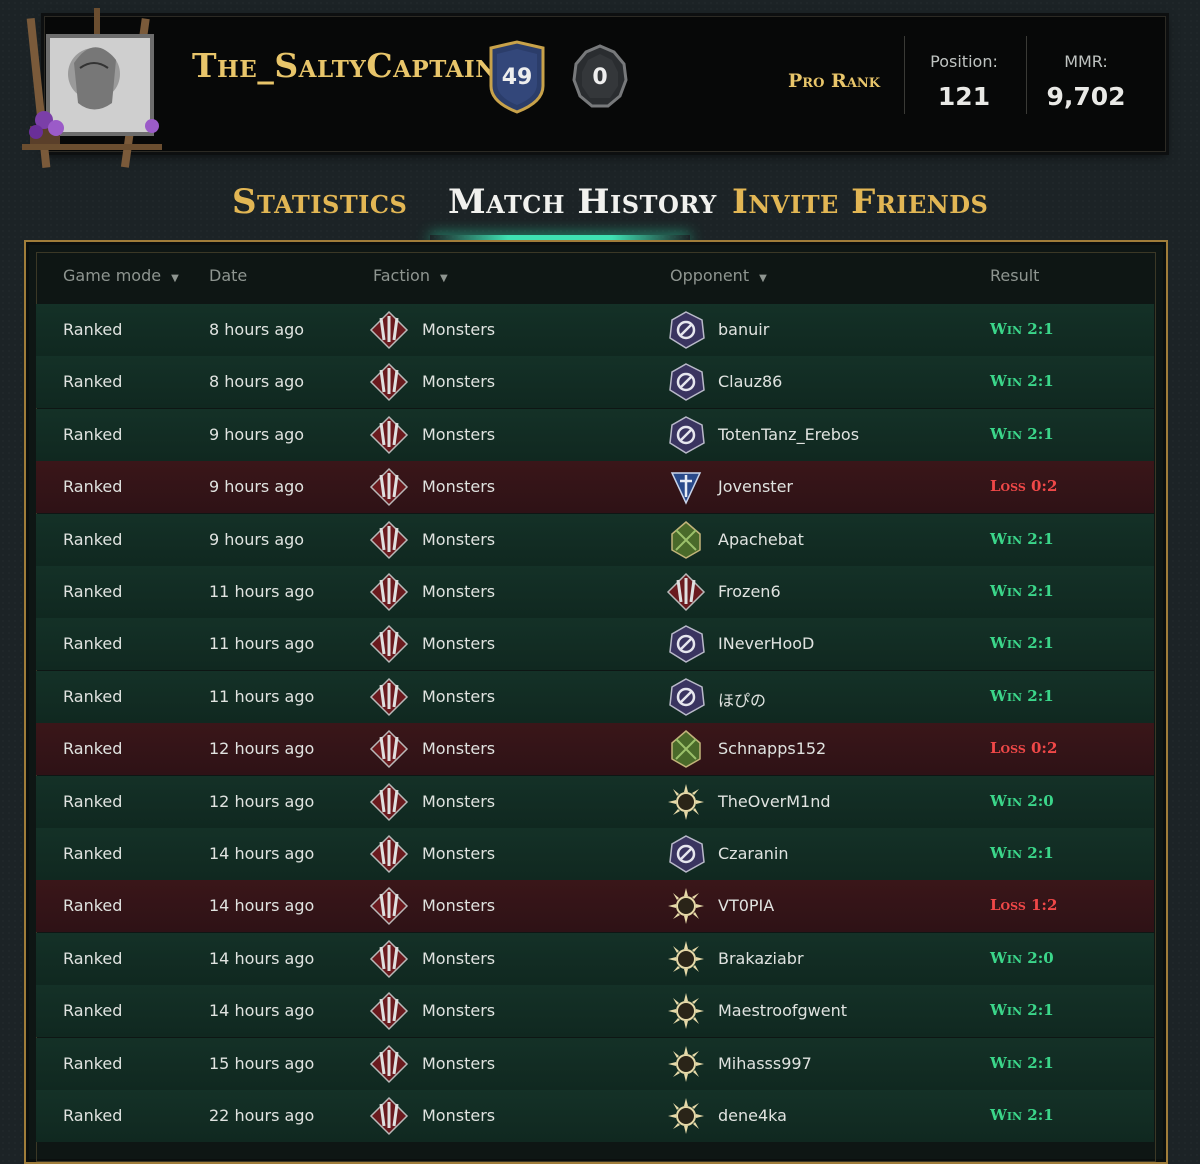 The width and height of the screenshot is (1200, 1164). Describe the element at coordinates (860, 202) in the screenshot. I see `tab-invite-friends: Invite Friends` at that location.